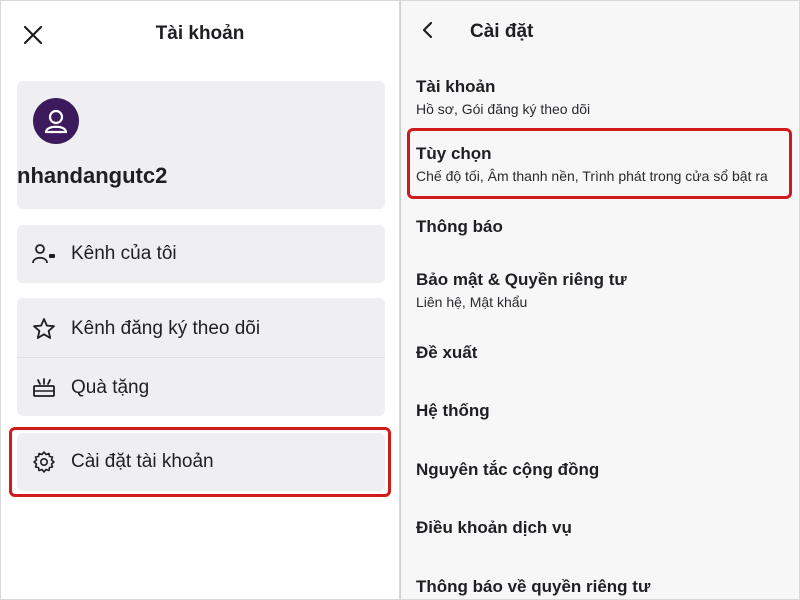 The height and width of the screenshot is (600, 800). I want to click on followed-channels-label: Kênh đăng ký theo dõi, so click(166, 328).